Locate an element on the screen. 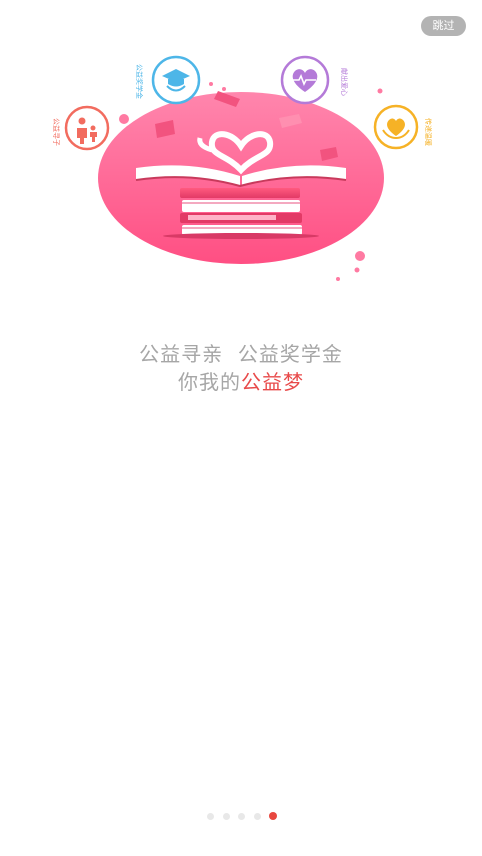 Image resolution: width=482 pixels, height=856 pixels. tagline-line-2: 你我的公益梦 is located at coordinates (241, 380).